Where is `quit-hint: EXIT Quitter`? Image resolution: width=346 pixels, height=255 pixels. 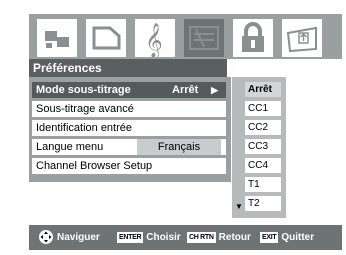 quit-hint: EXIT Quitter is located at coordinates (287, 237).